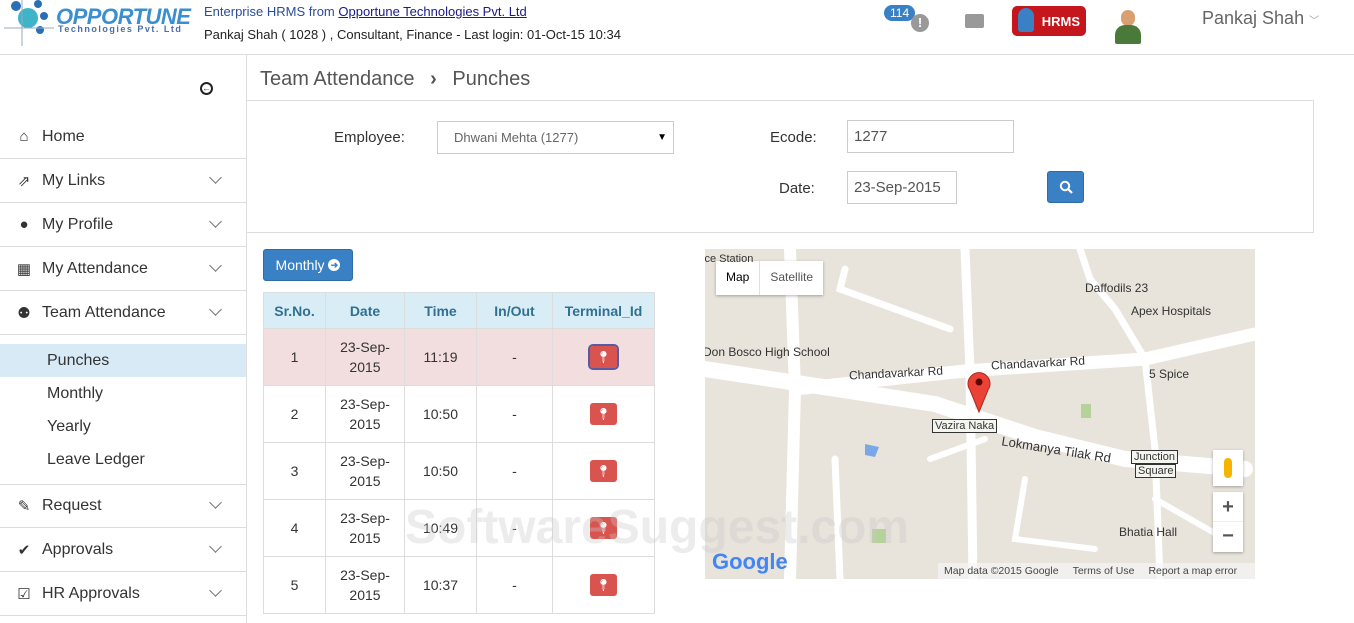 This screenshot has height=623, width=1354. What do you see at coordinates (1026, 20) in the screenshot?
I see `hrms-person-icon` at bounding box center [1026, 20].